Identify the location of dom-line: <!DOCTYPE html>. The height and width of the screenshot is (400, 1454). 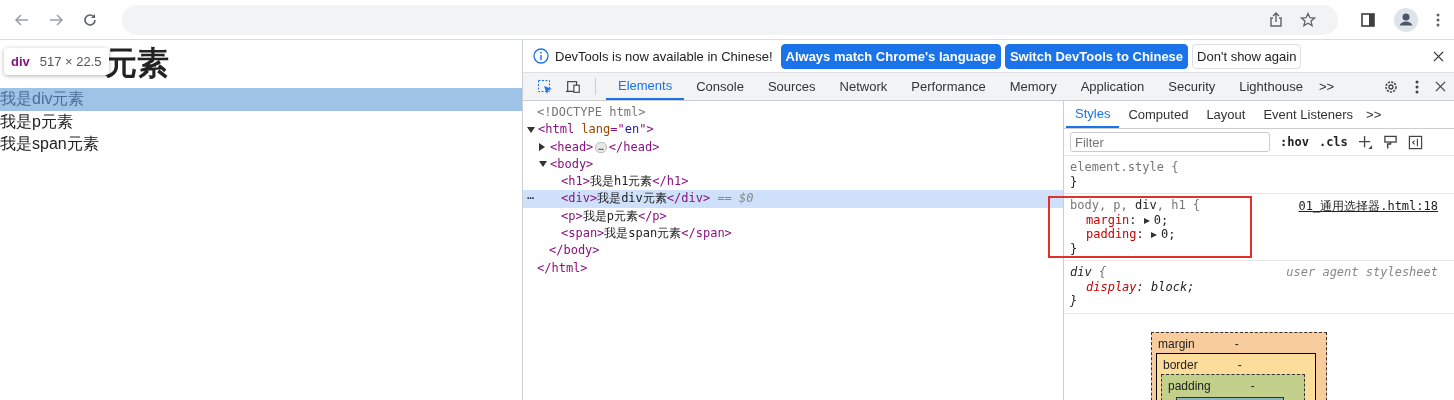
(793, 113).